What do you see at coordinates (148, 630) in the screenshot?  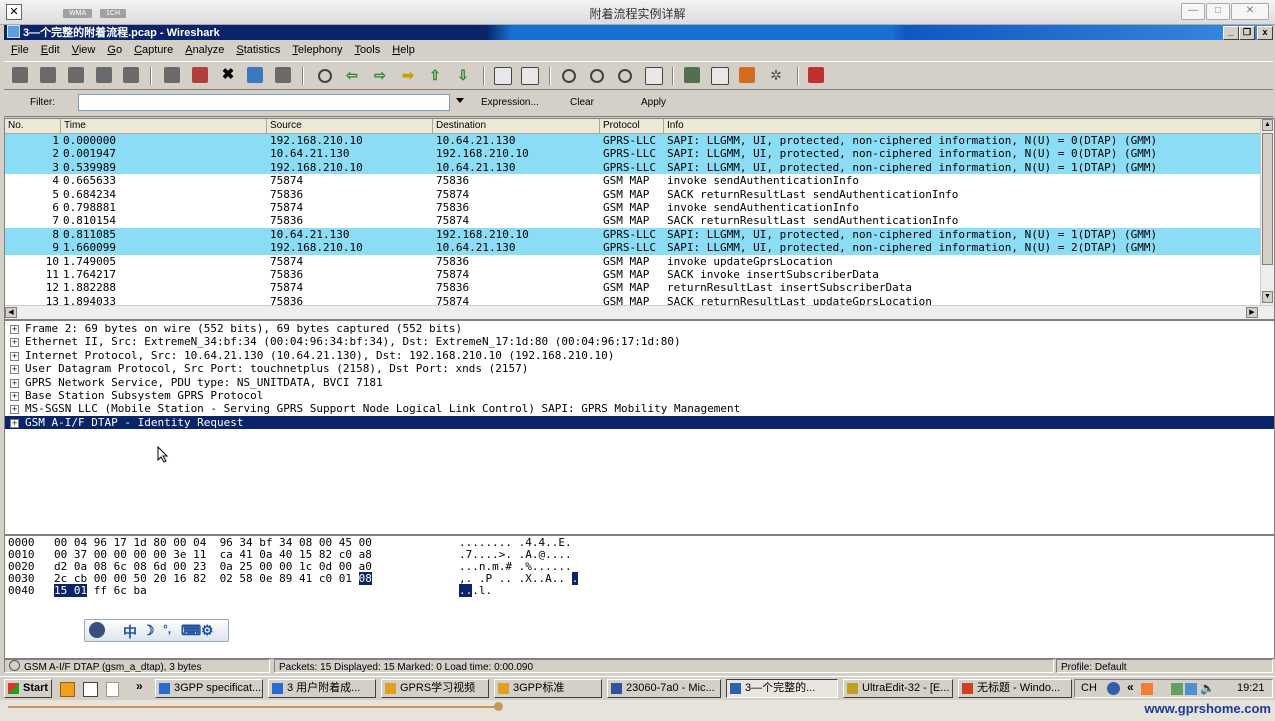 I see `ime-moon-icon: ☽` at bounding box center [148, 630].